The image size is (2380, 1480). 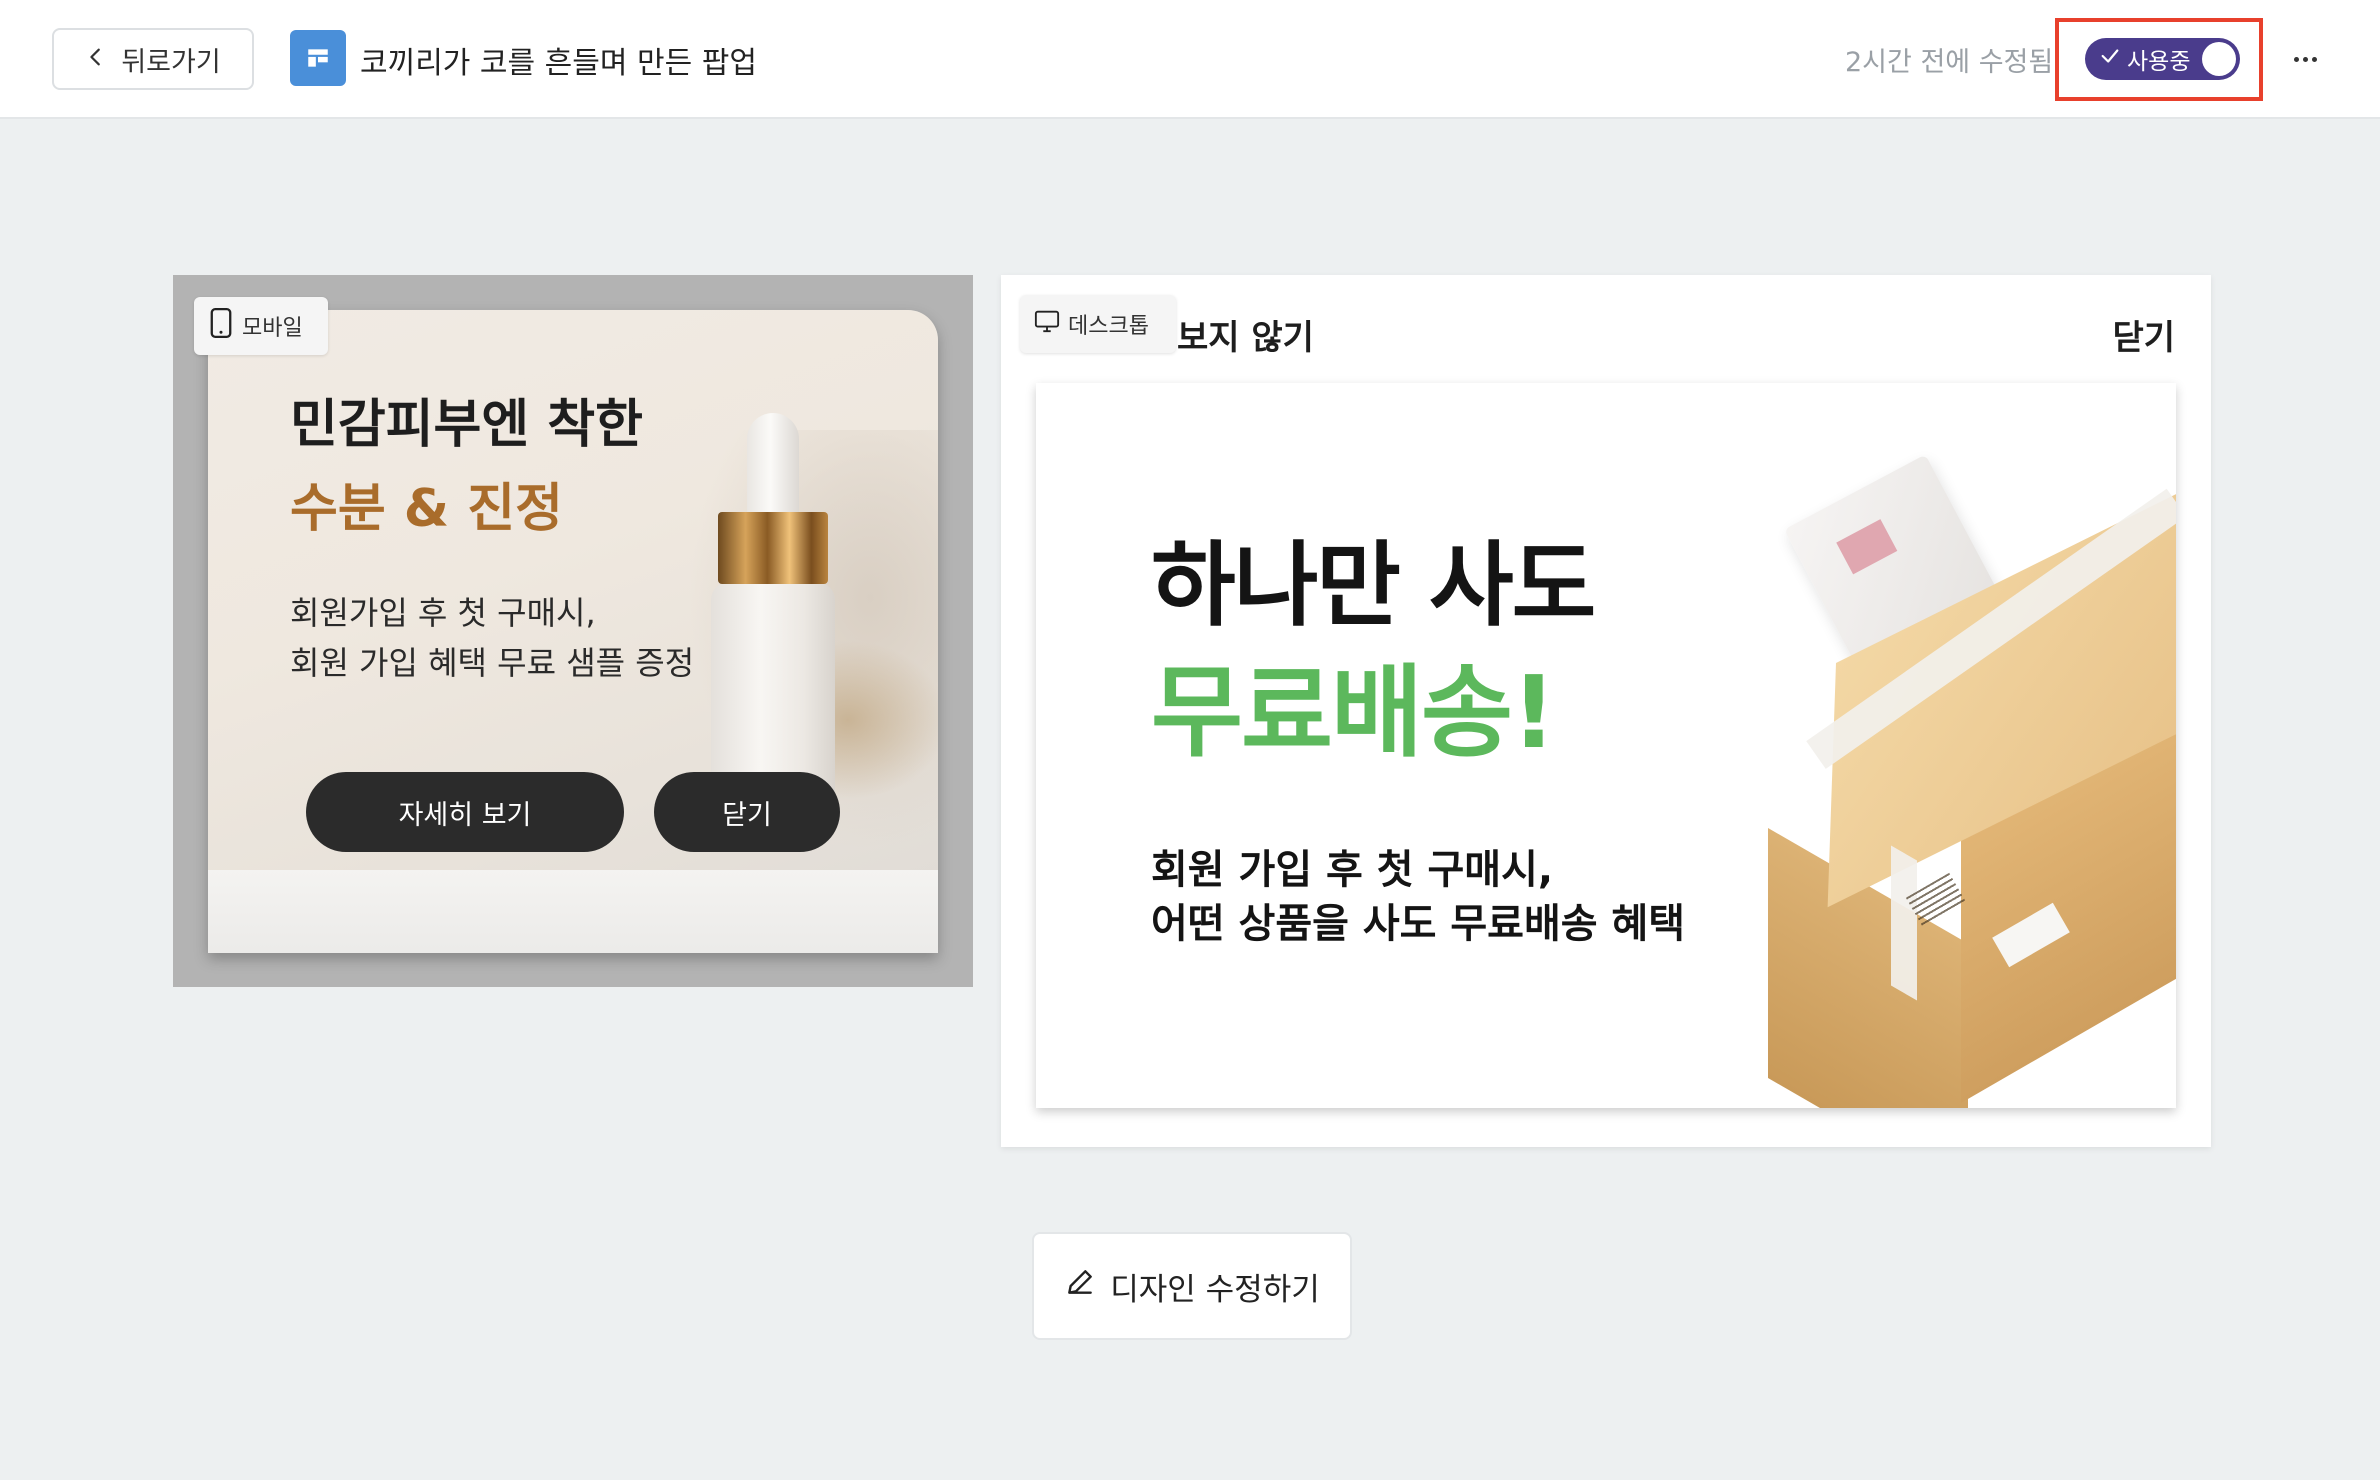 I want to click on status-toggle-label: 사용중, so click(x=2159, y=62).